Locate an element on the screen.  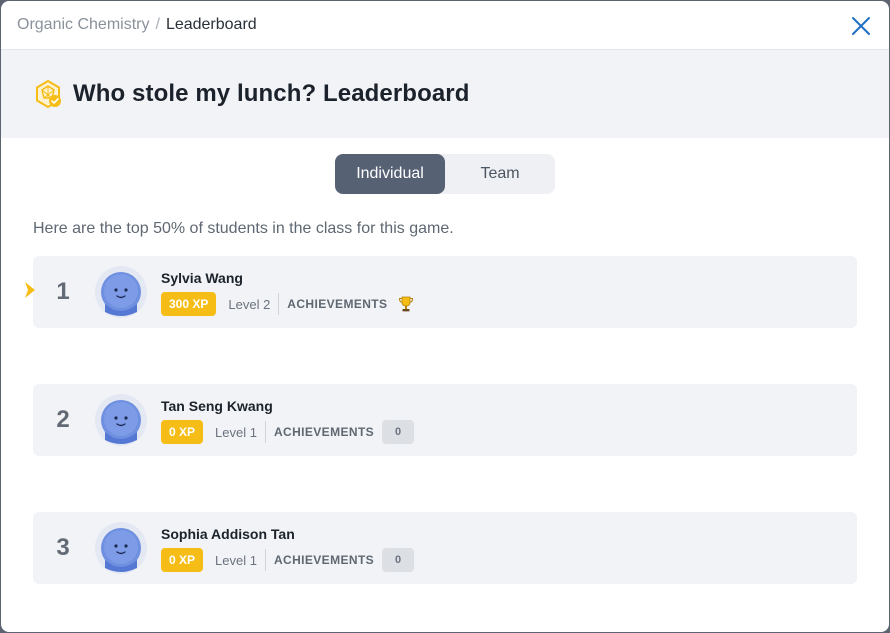
student-meta: 300 XP Level 2 ACHIEVEMENTS is located at coordinates (288, 304).